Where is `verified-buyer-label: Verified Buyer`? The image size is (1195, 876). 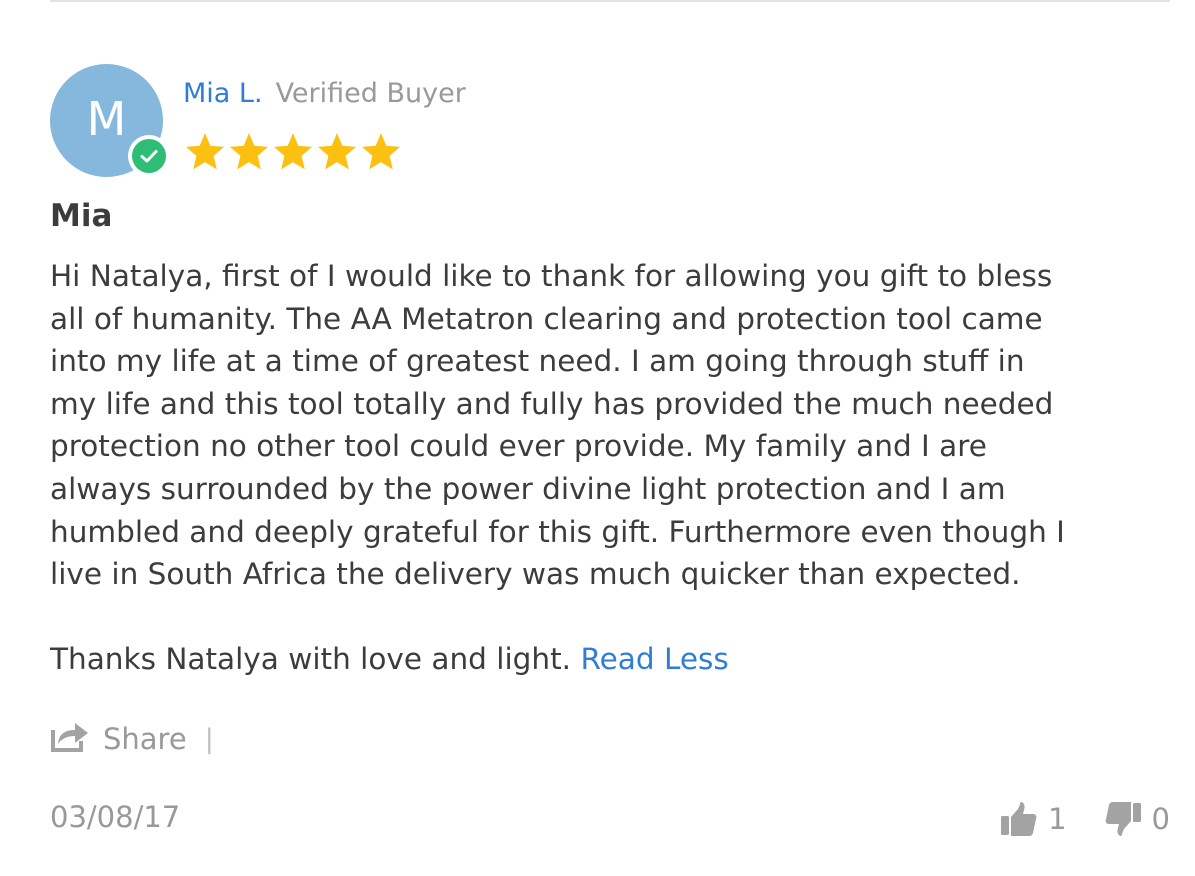 verified-buyer-label: Verified Buyer is located at coordinates (370, 93).